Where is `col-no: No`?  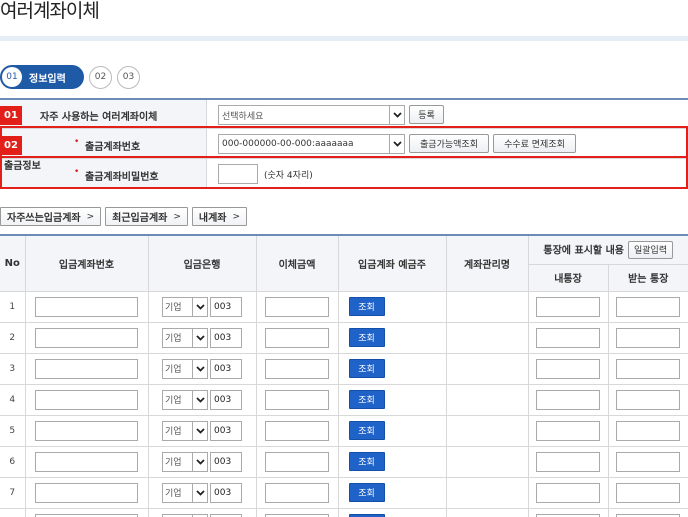 col-no: No is located at coordinates (13, 263).